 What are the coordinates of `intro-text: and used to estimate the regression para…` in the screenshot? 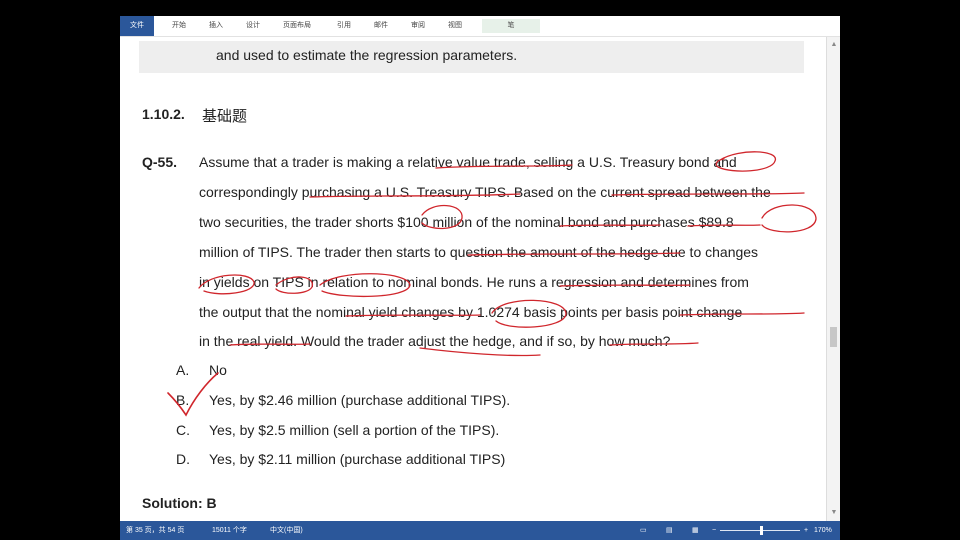 It's located at (367, 55).